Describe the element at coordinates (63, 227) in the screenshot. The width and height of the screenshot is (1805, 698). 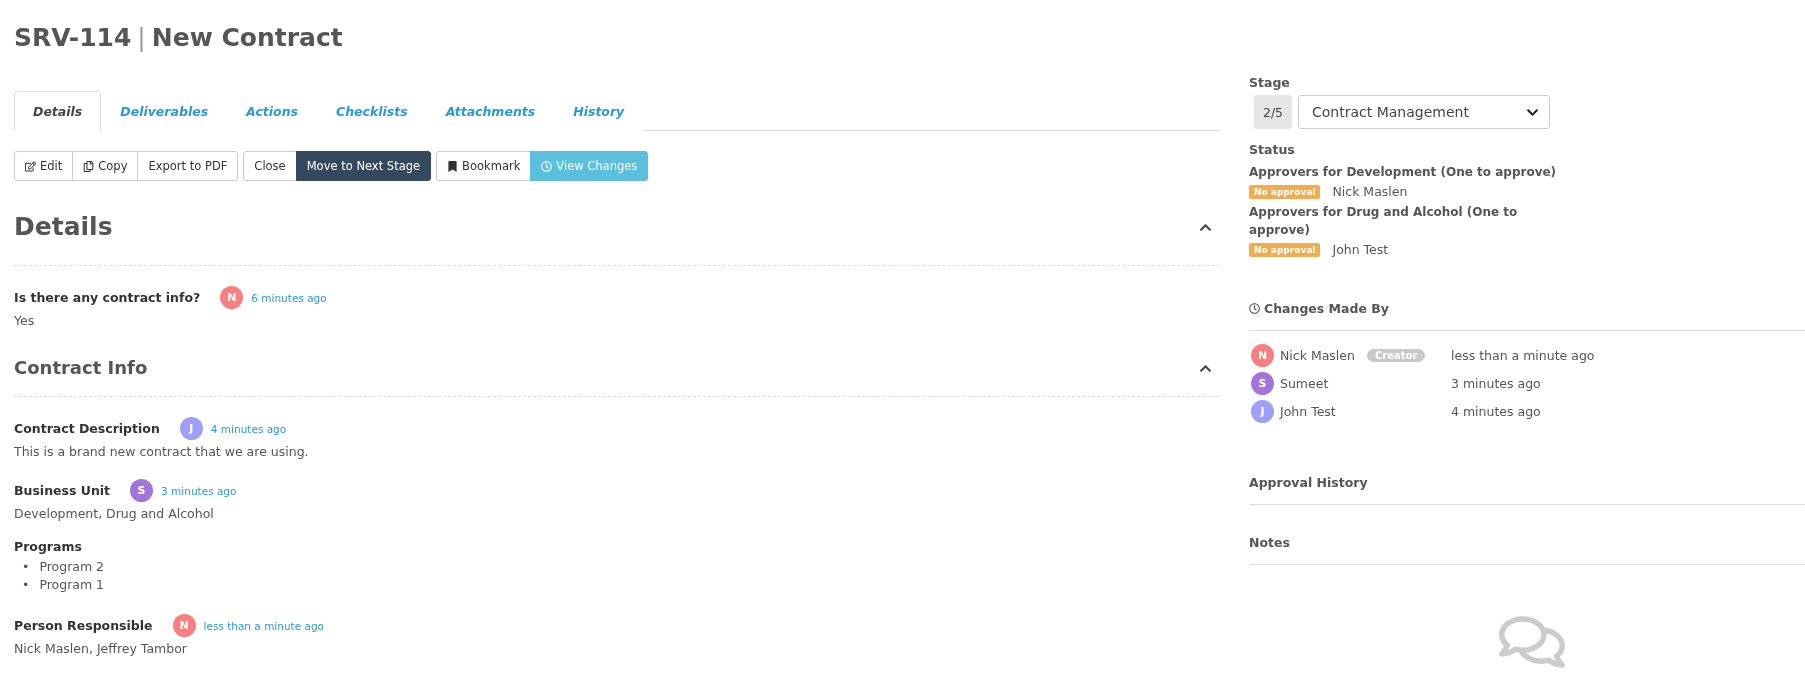
I see `section-title: Details` at that location.